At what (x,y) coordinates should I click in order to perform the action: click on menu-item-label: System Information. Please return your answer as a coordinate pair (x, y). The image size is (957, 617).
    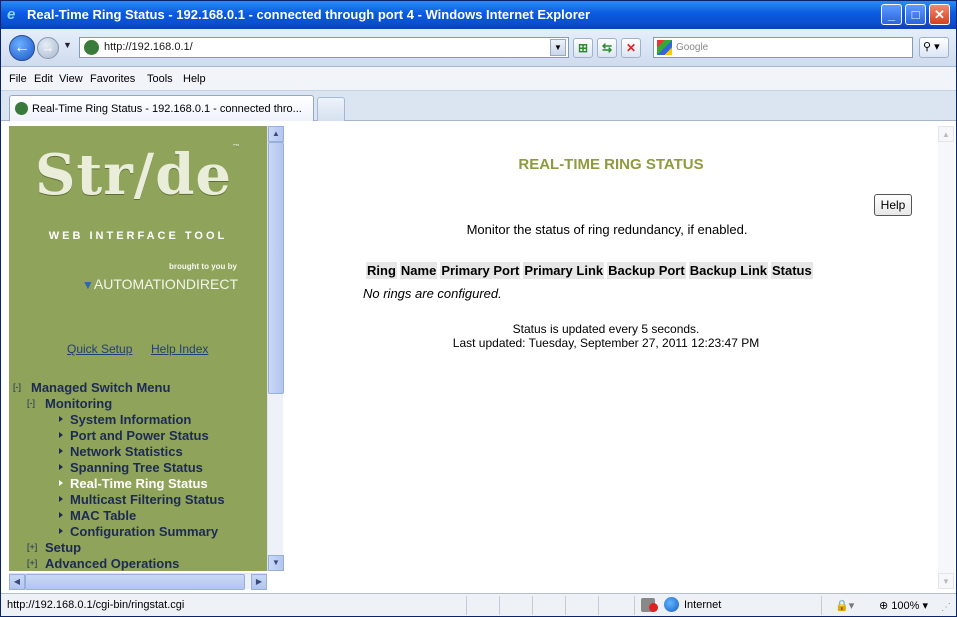
    Looking at the image, I should click on (130, 419).